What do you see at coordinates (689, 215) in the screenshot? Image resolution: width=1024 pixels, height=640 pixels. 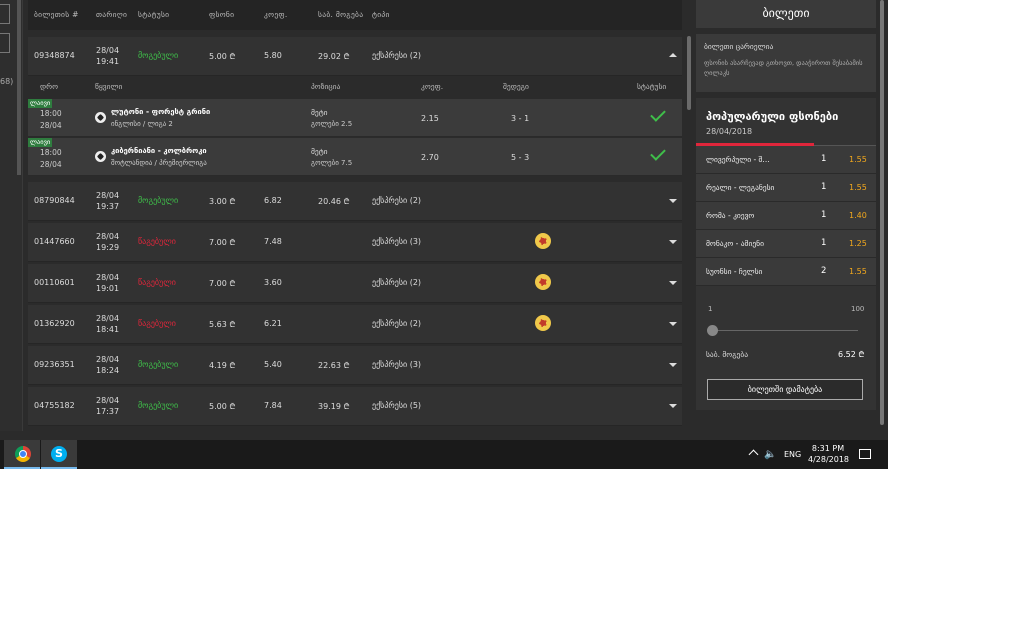 I see `table-scrollbar` at bounding box center [689, 215].